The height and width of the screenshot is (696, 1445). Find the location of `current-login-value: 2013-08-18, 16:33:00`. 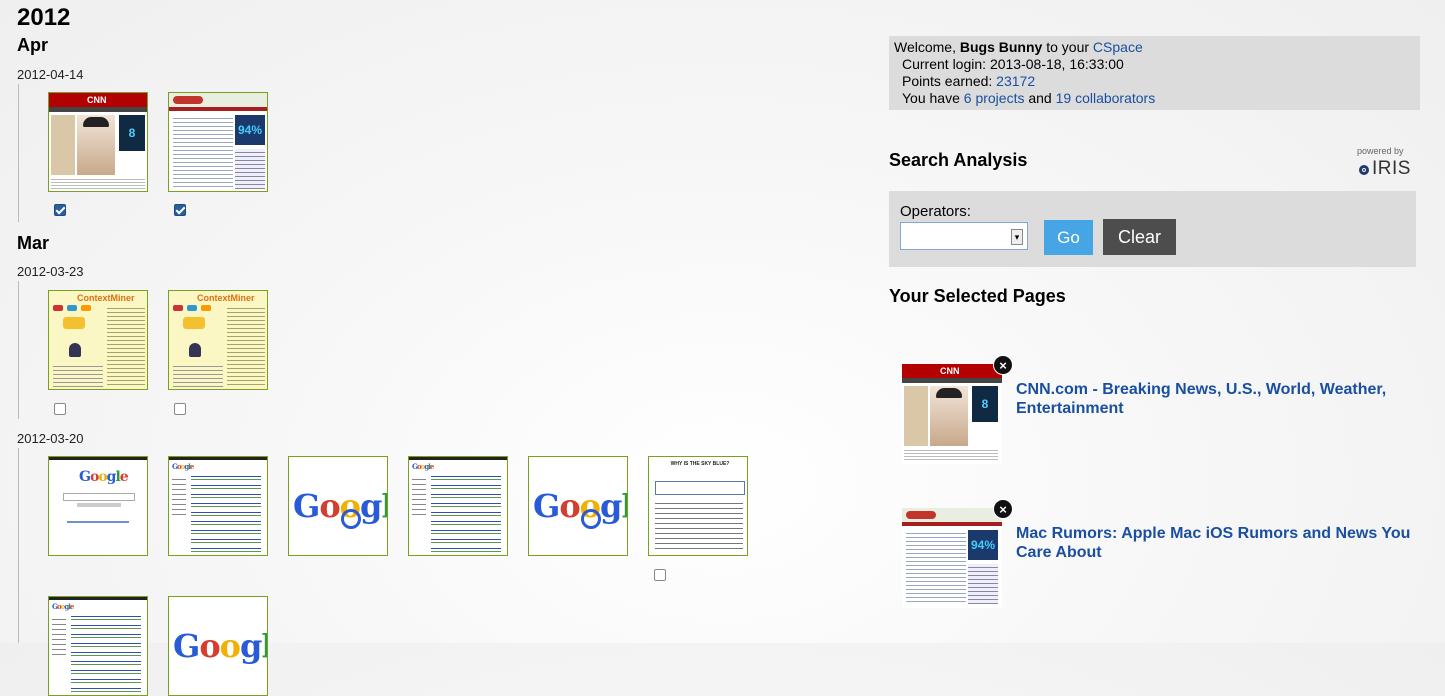

current-login-value: 2013-08-18, 16:33:00 is located at coordinates (1056, 64).